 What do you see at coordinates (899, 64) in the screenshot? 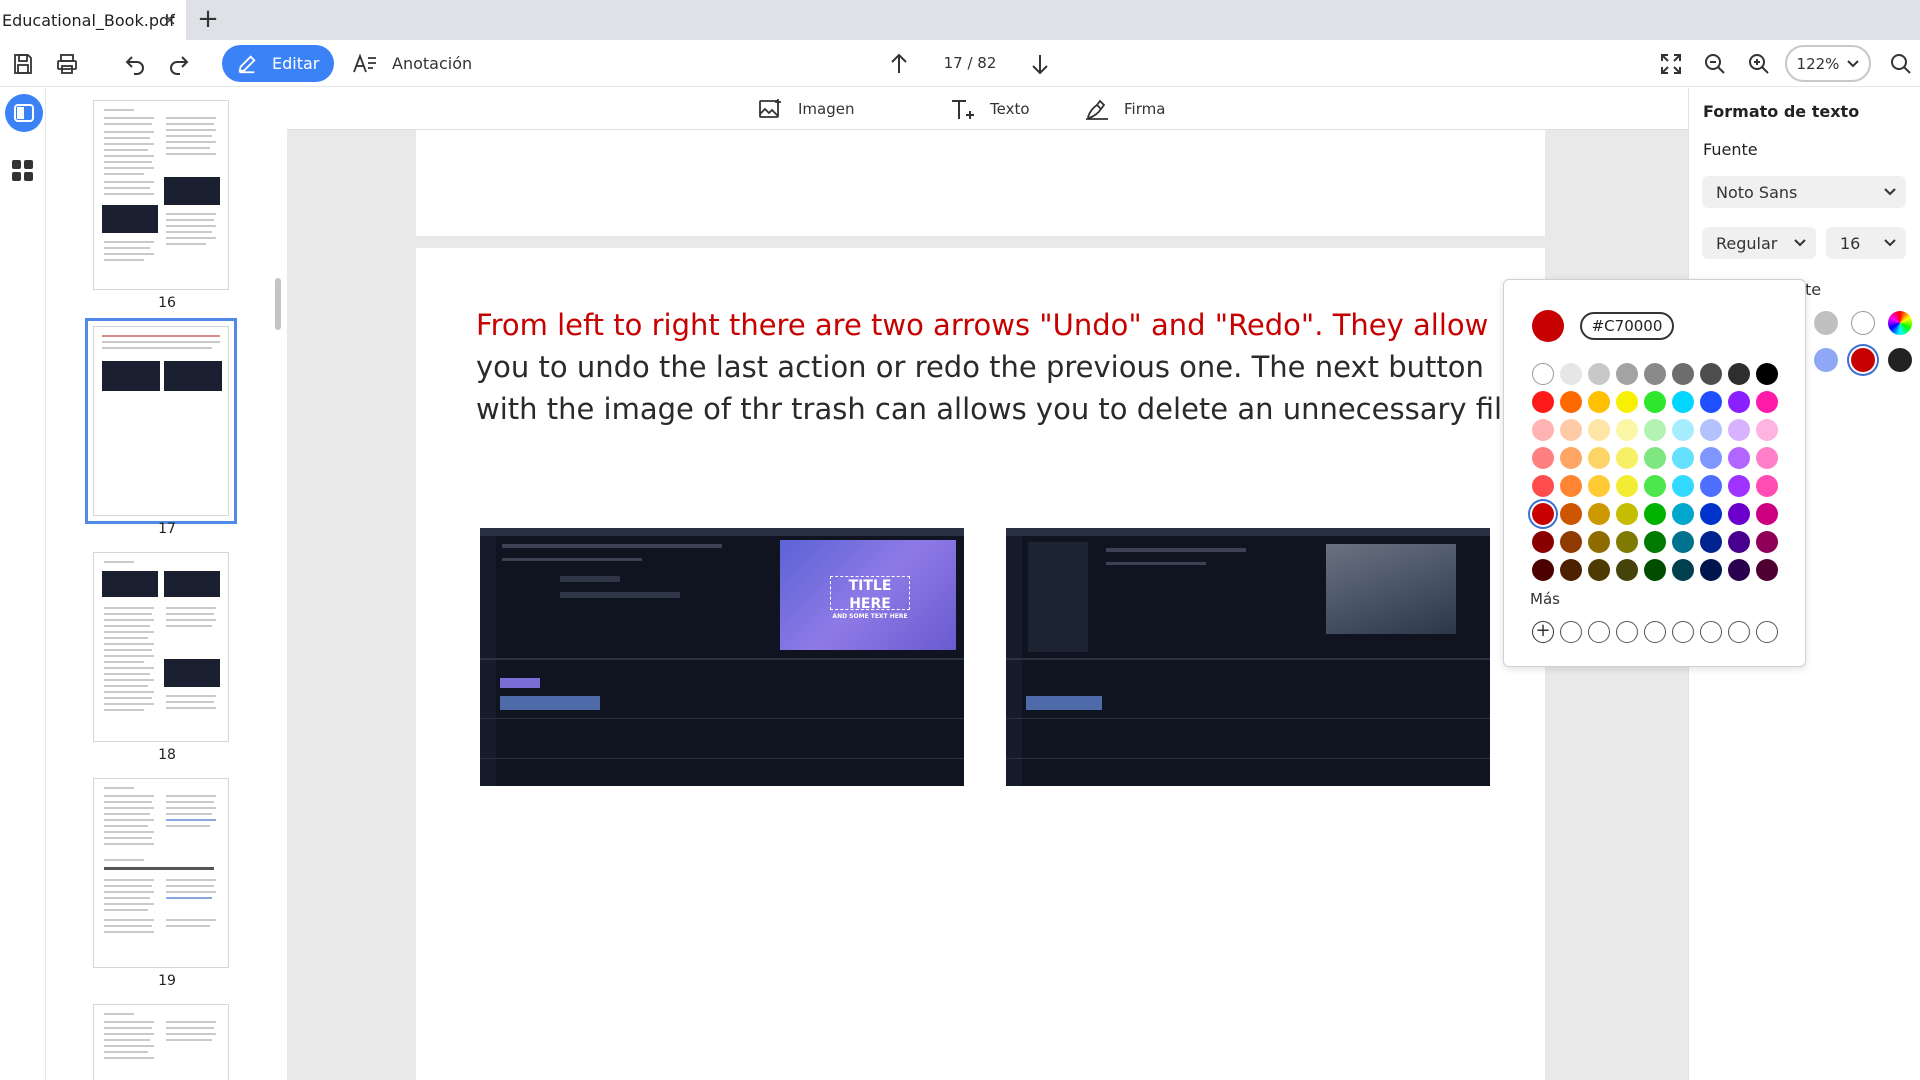
I see `previous-page-icon` at bounding box center [899, 64].